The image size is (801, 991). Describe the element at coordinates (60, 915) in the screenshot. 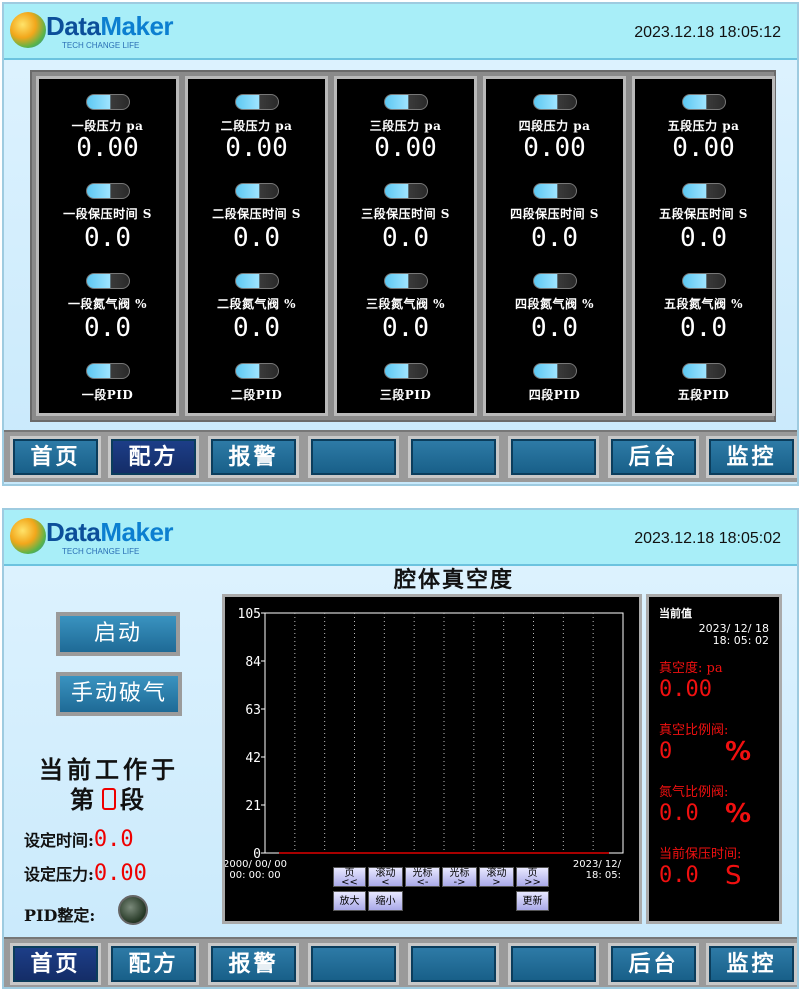

I see `pid-tune-label: PID整定:` at that location.